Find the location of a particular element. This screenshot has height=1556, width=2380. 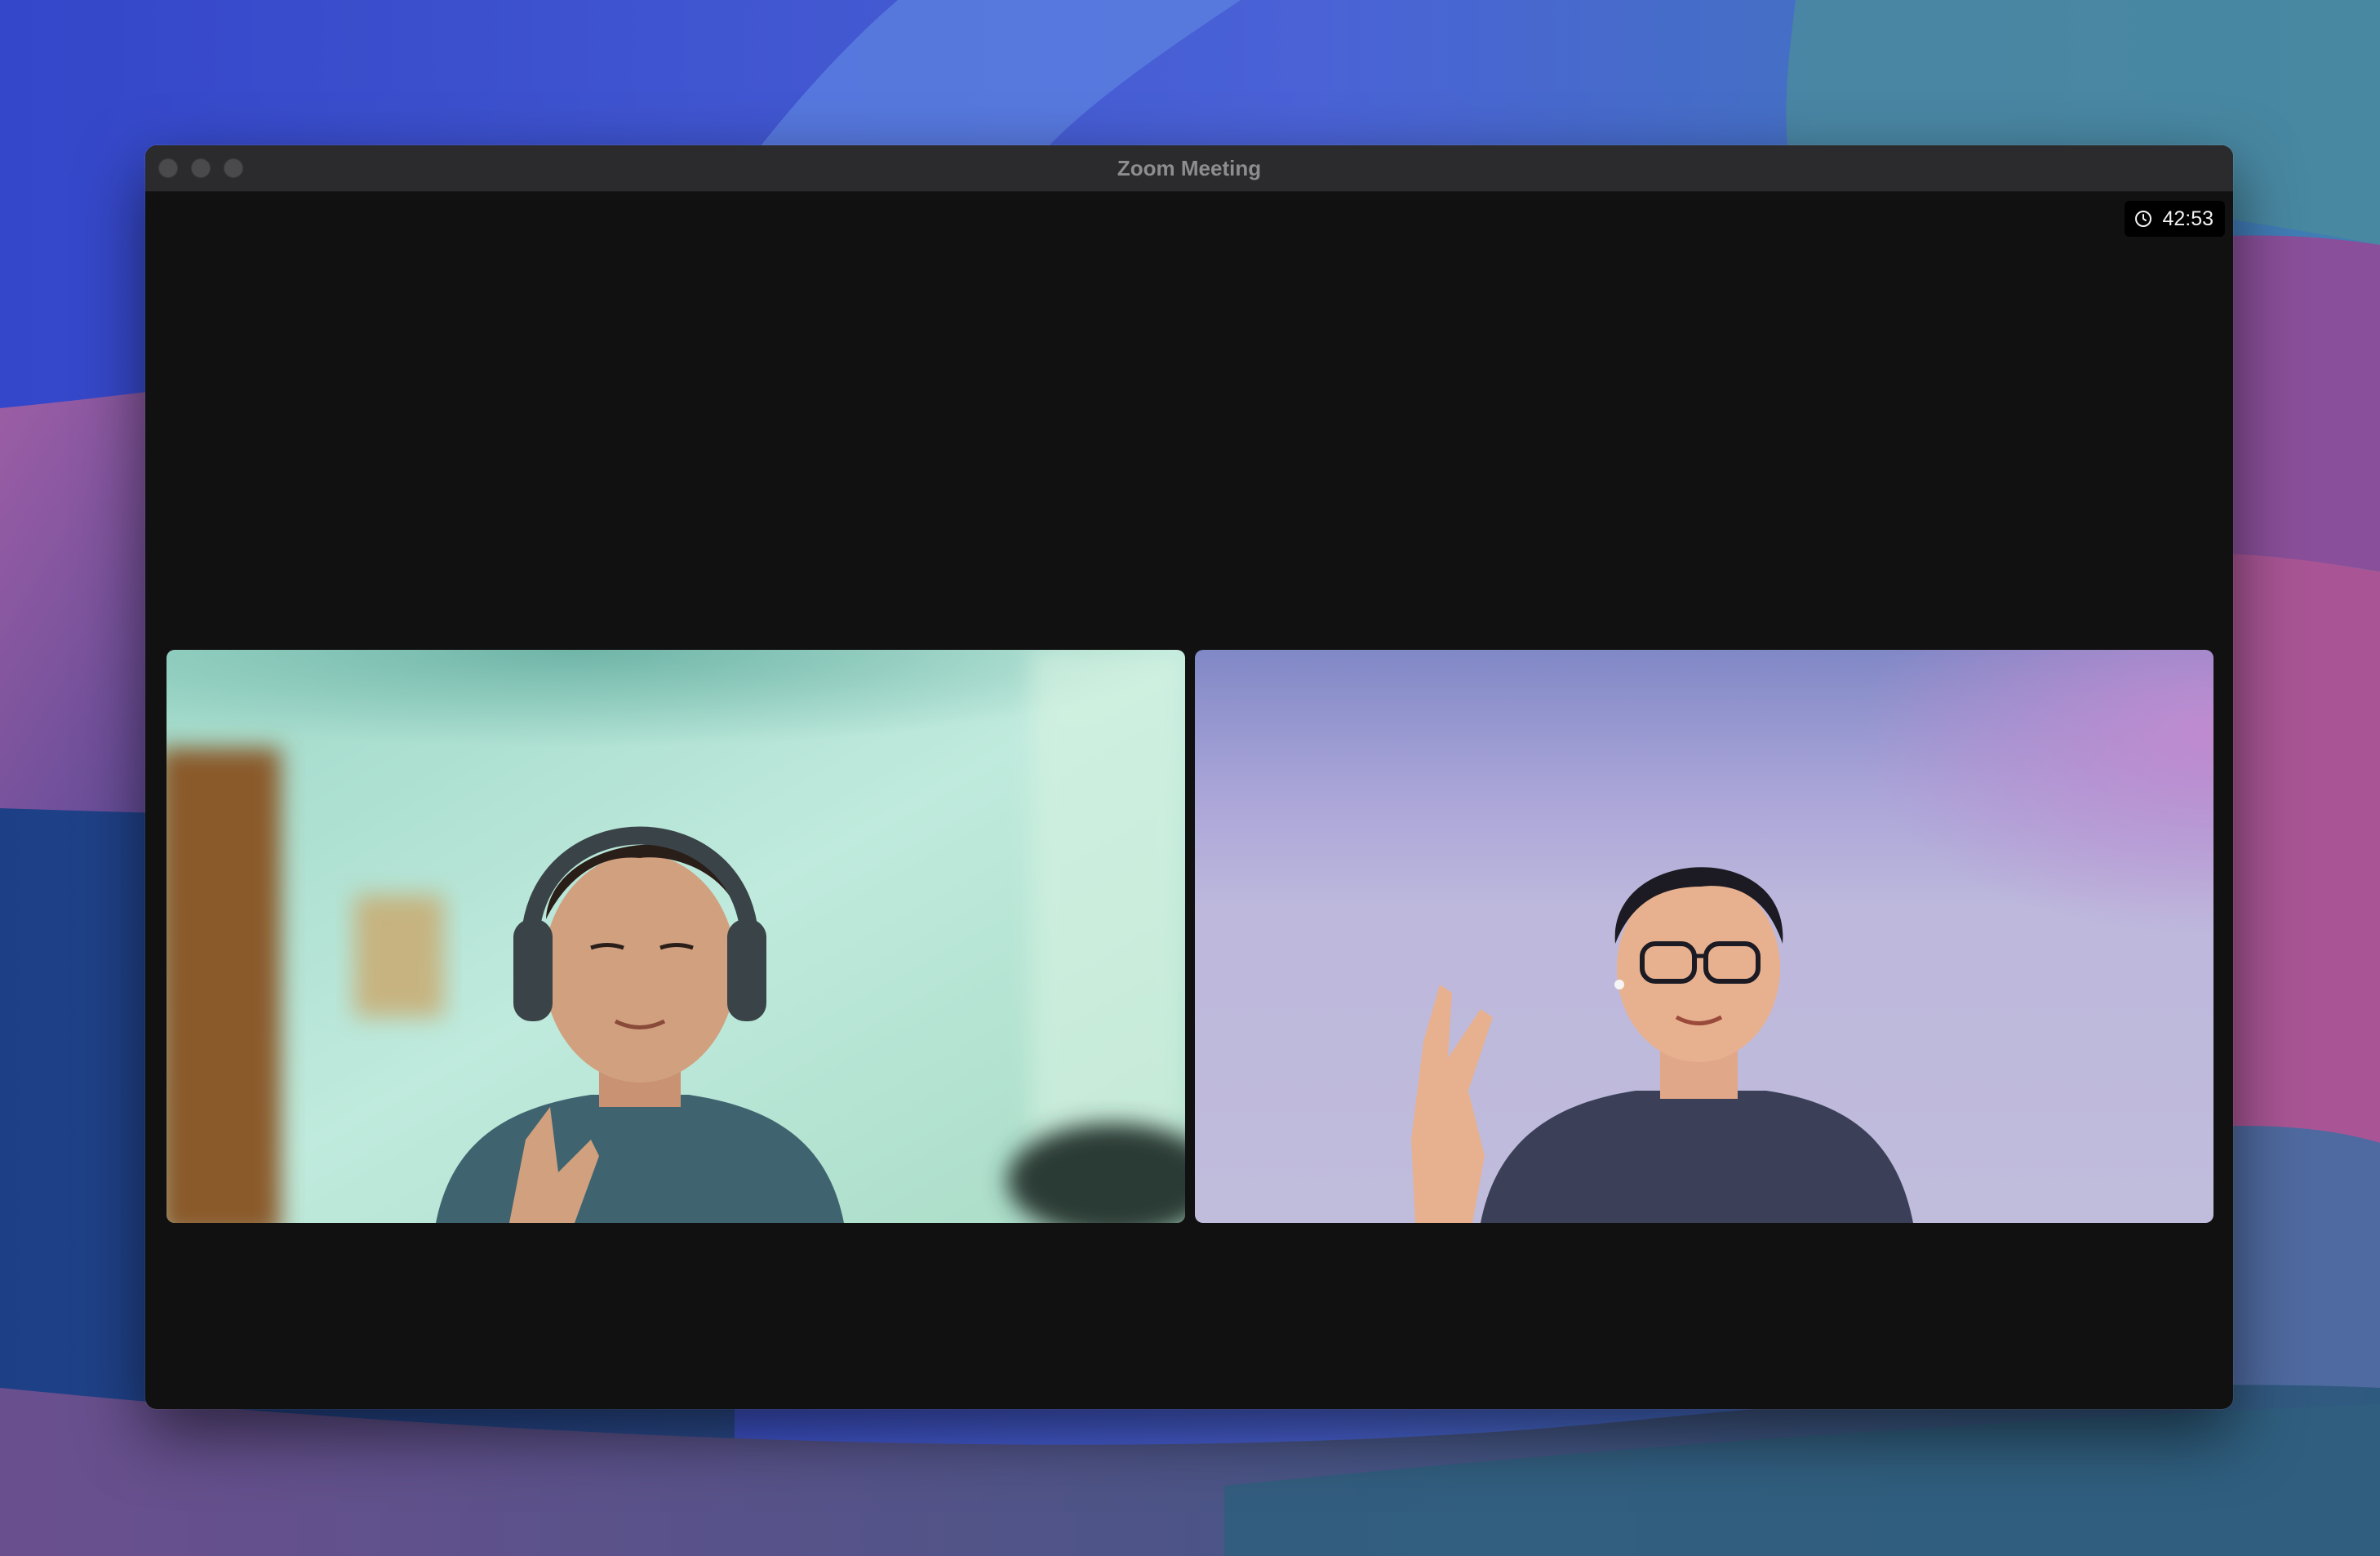

window-title: Zoom Meeting is located at coordinates (1190, 168).